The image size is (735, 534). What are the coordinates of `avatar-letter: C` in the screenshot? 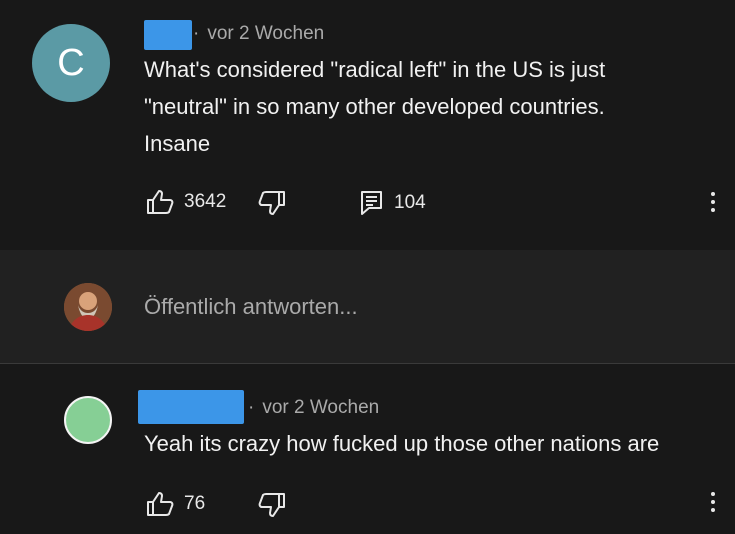 It's located at (71, 62).